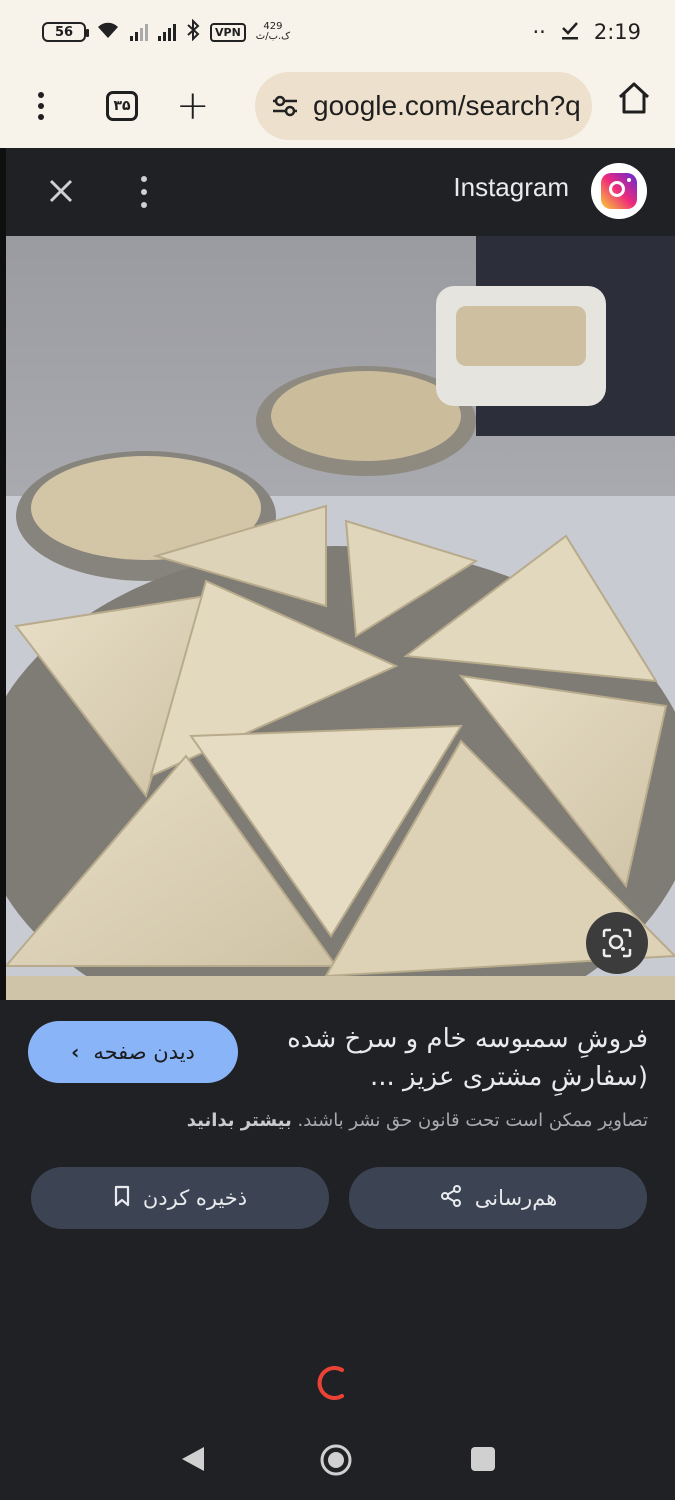  I want to click on recents-icon, so click(483, 1459).